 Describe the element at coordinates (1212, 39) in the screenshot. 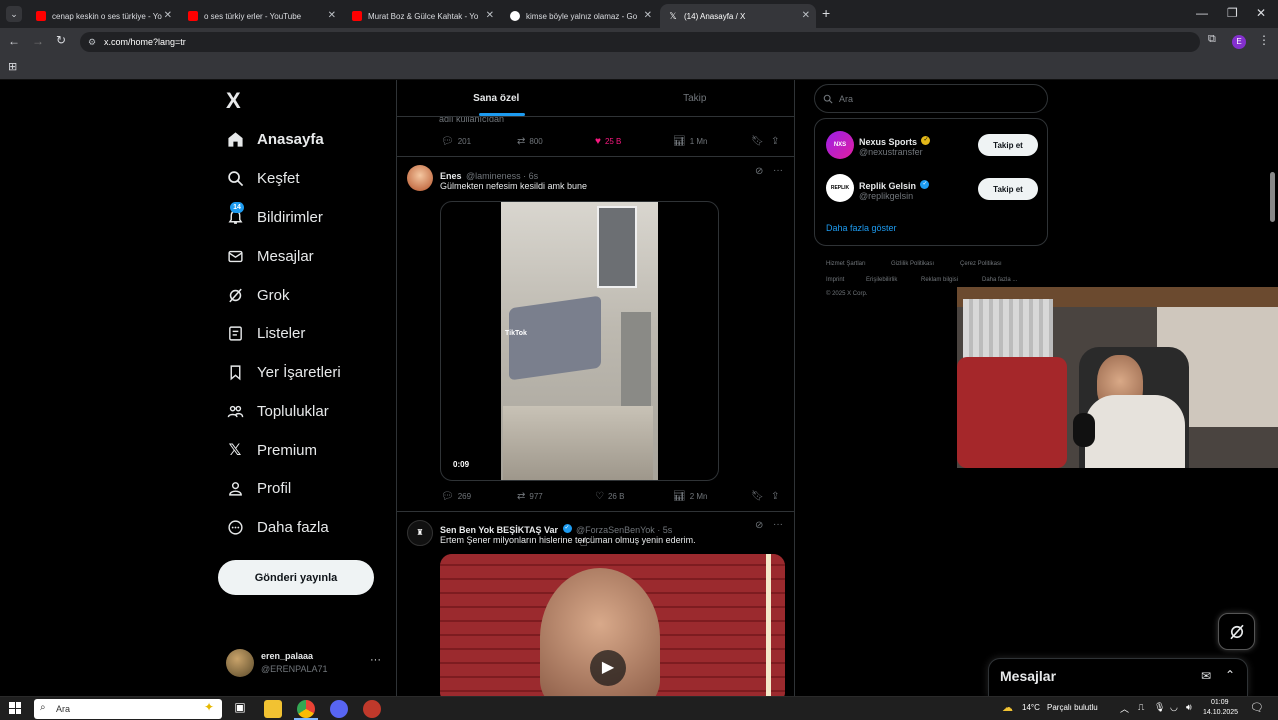

I see `extensions-icon: ⧉` at that location.